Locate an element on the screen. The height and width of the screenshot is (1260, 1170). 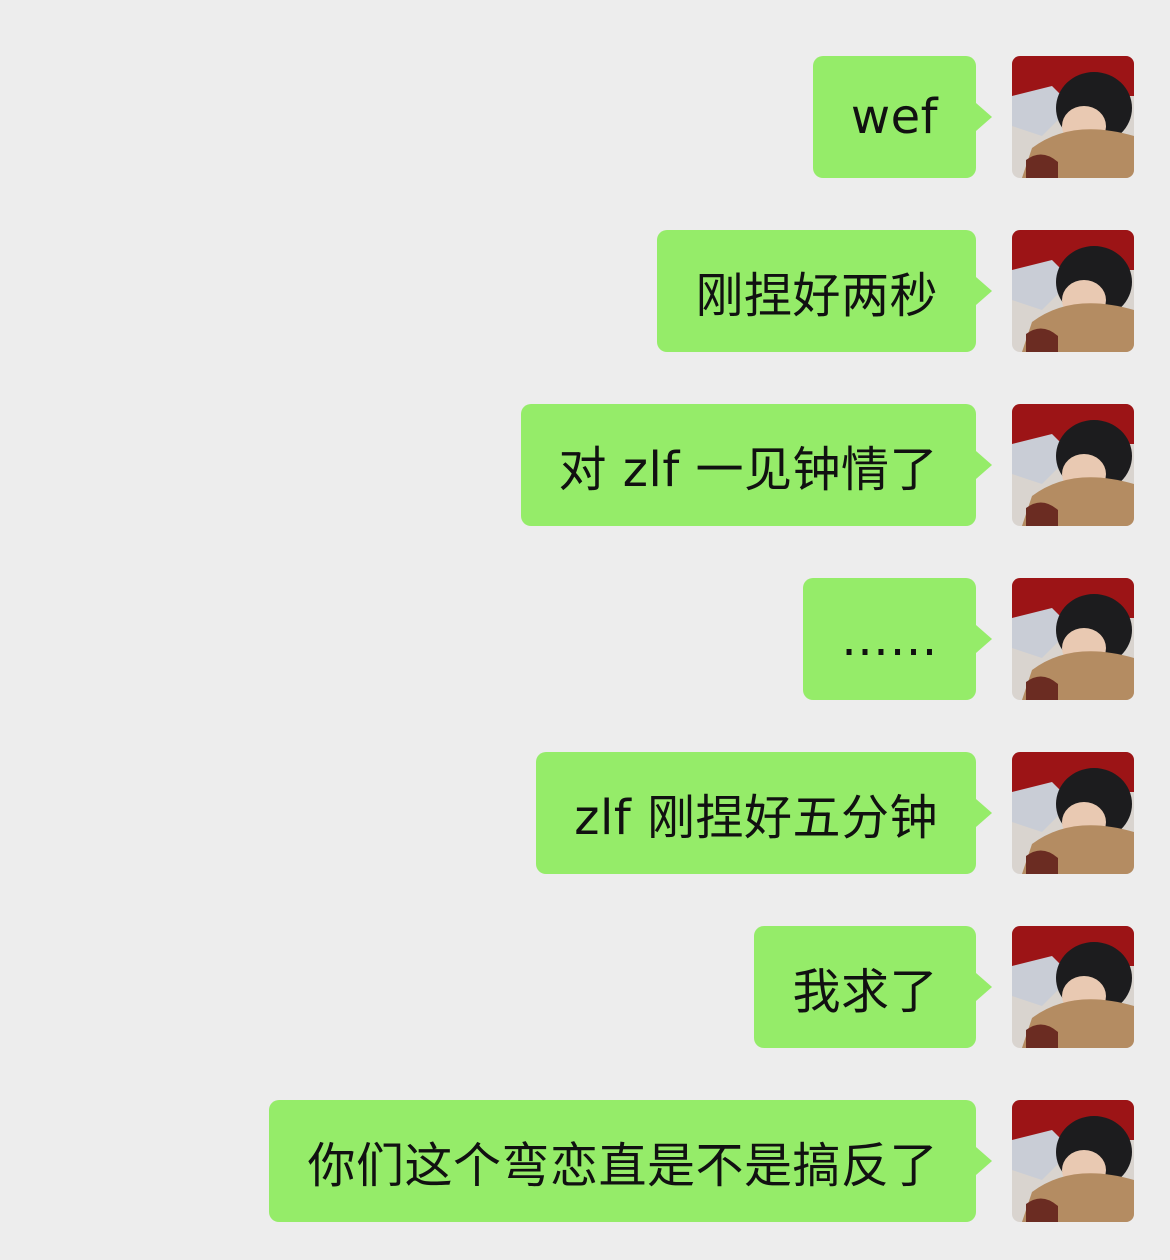
message-row: 刚捏好两秒 is located at coordinates (895, 291).